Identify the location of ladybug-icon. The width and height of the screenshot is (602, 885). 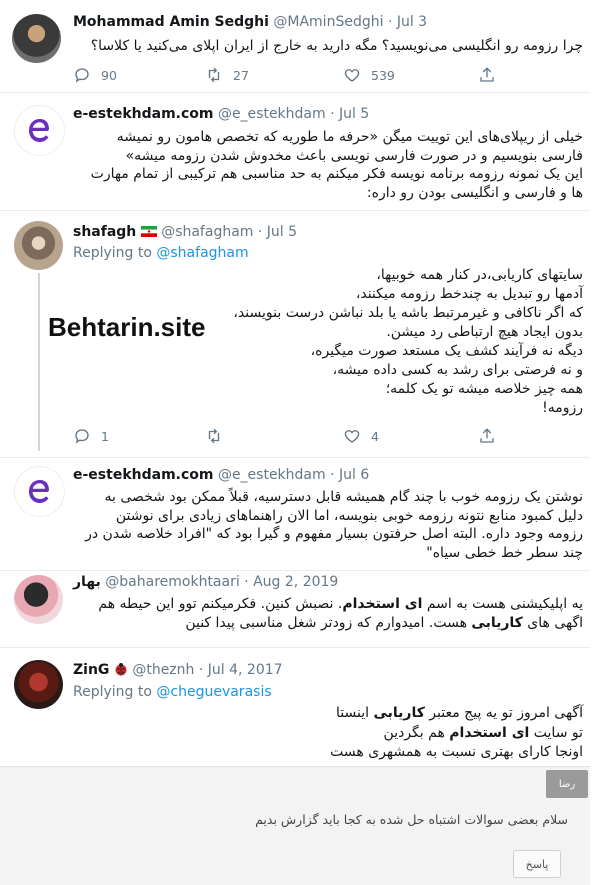
(121, 669).